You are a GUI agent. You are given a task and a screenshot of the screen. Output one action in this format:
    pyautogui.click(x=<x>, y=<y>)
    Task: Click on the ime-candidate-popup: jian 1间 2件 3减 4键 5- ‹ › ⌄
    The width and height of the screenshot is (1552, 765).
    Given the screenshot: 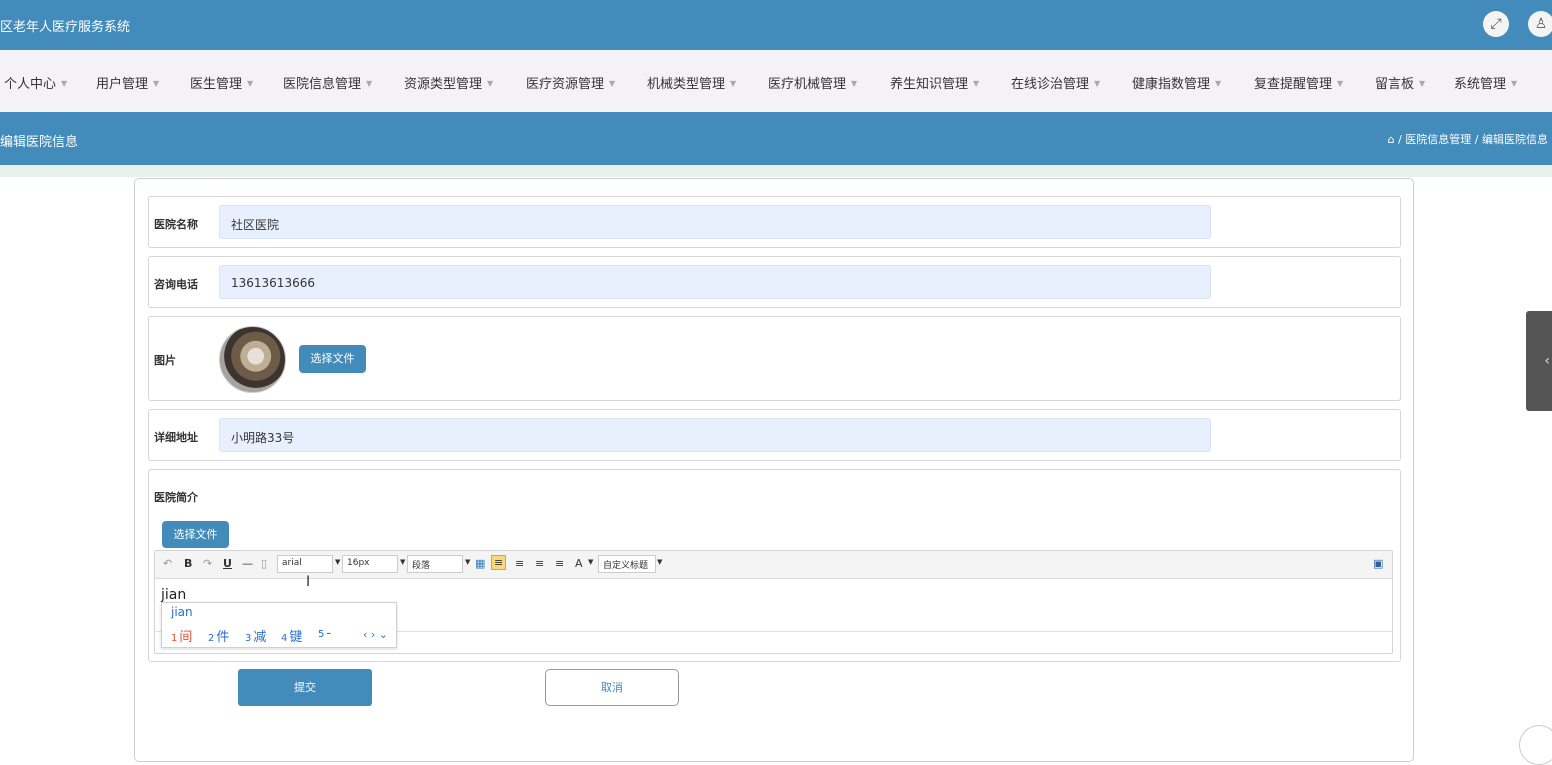 What is the action you would take?
    pyautogui.click(x=279, y=625)
    